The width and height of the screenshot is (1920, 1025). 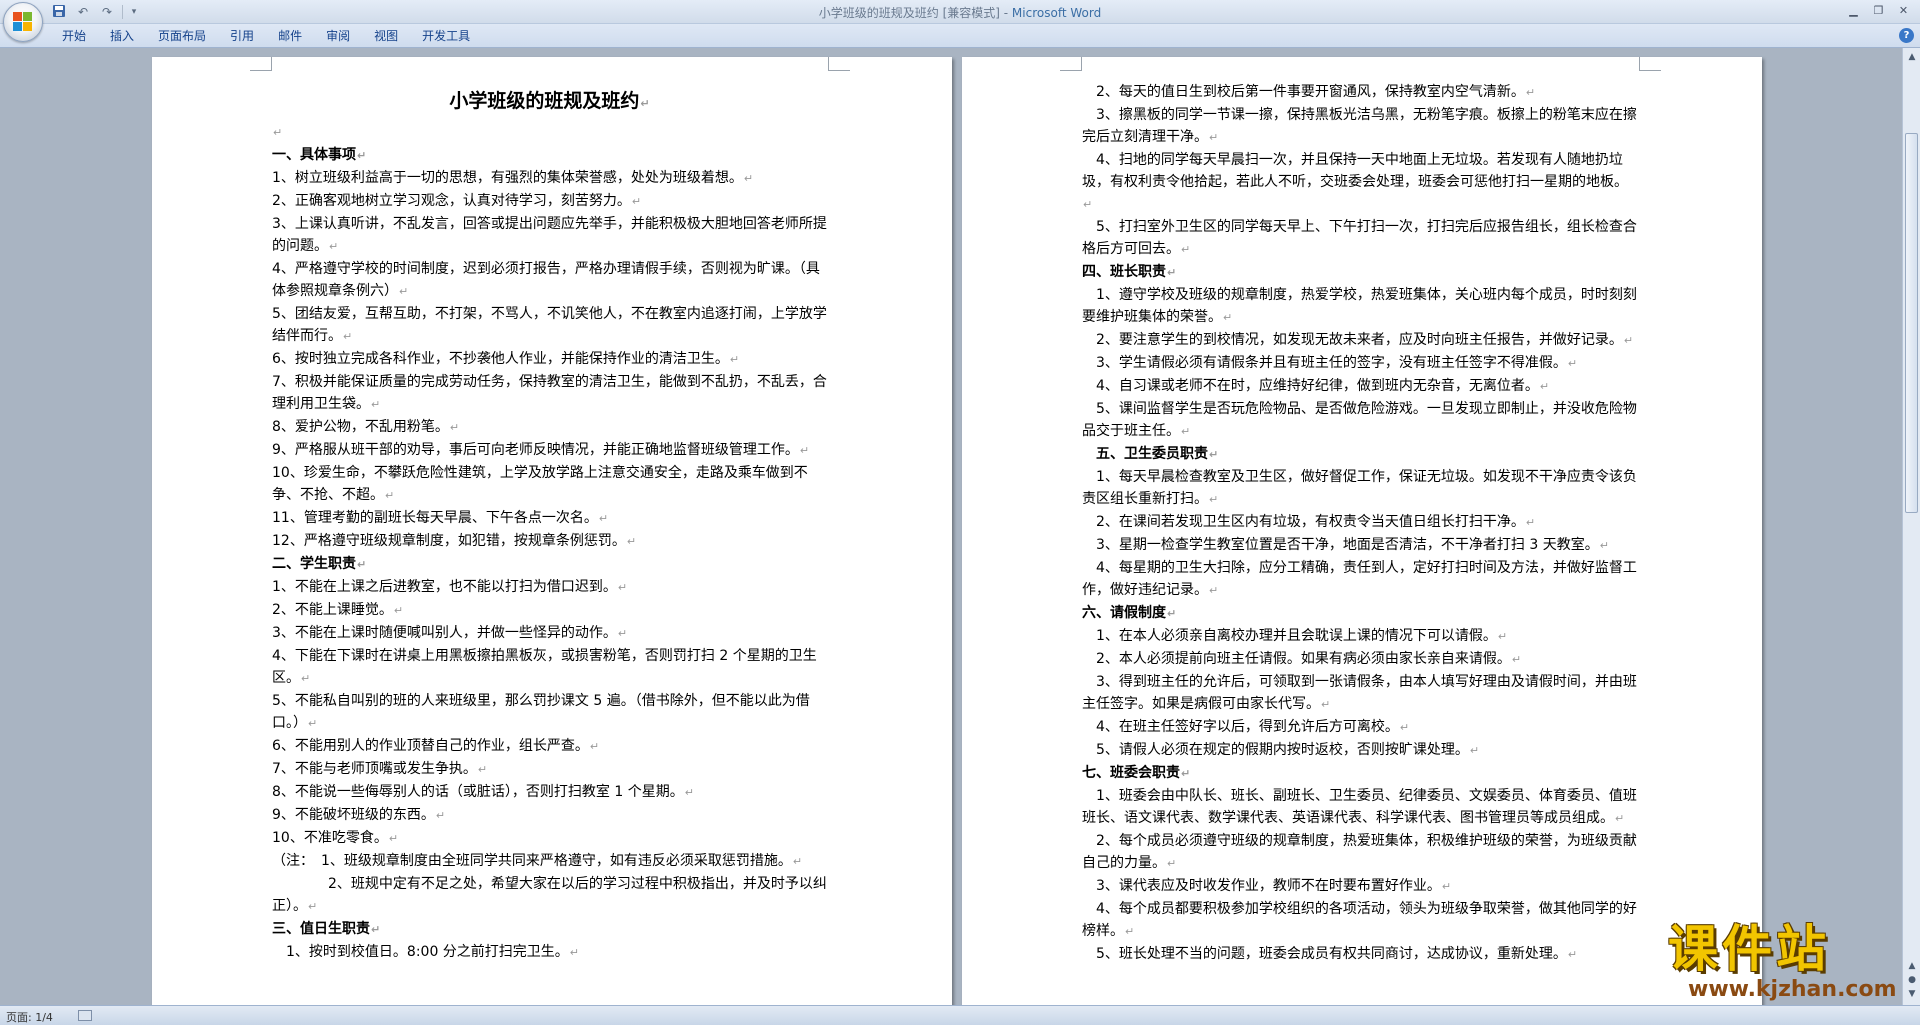 I want to click on paragraph: 3、课代表应及时收发作业，教师不在时要布置好作业。↵, so click(x=1360, y=886).